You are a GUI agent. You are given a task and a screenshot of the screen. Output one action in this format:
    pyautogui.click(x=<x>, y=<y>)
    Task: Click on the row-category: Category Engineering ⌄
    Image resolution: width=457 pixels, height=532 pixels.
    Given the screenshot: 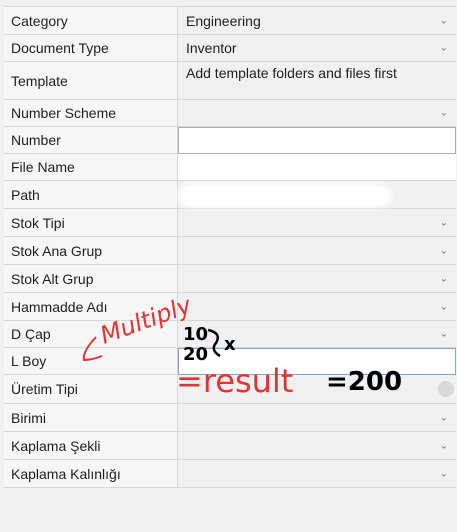 What is the action you would take?
    pyautogui.click(x=230, y=21)
    